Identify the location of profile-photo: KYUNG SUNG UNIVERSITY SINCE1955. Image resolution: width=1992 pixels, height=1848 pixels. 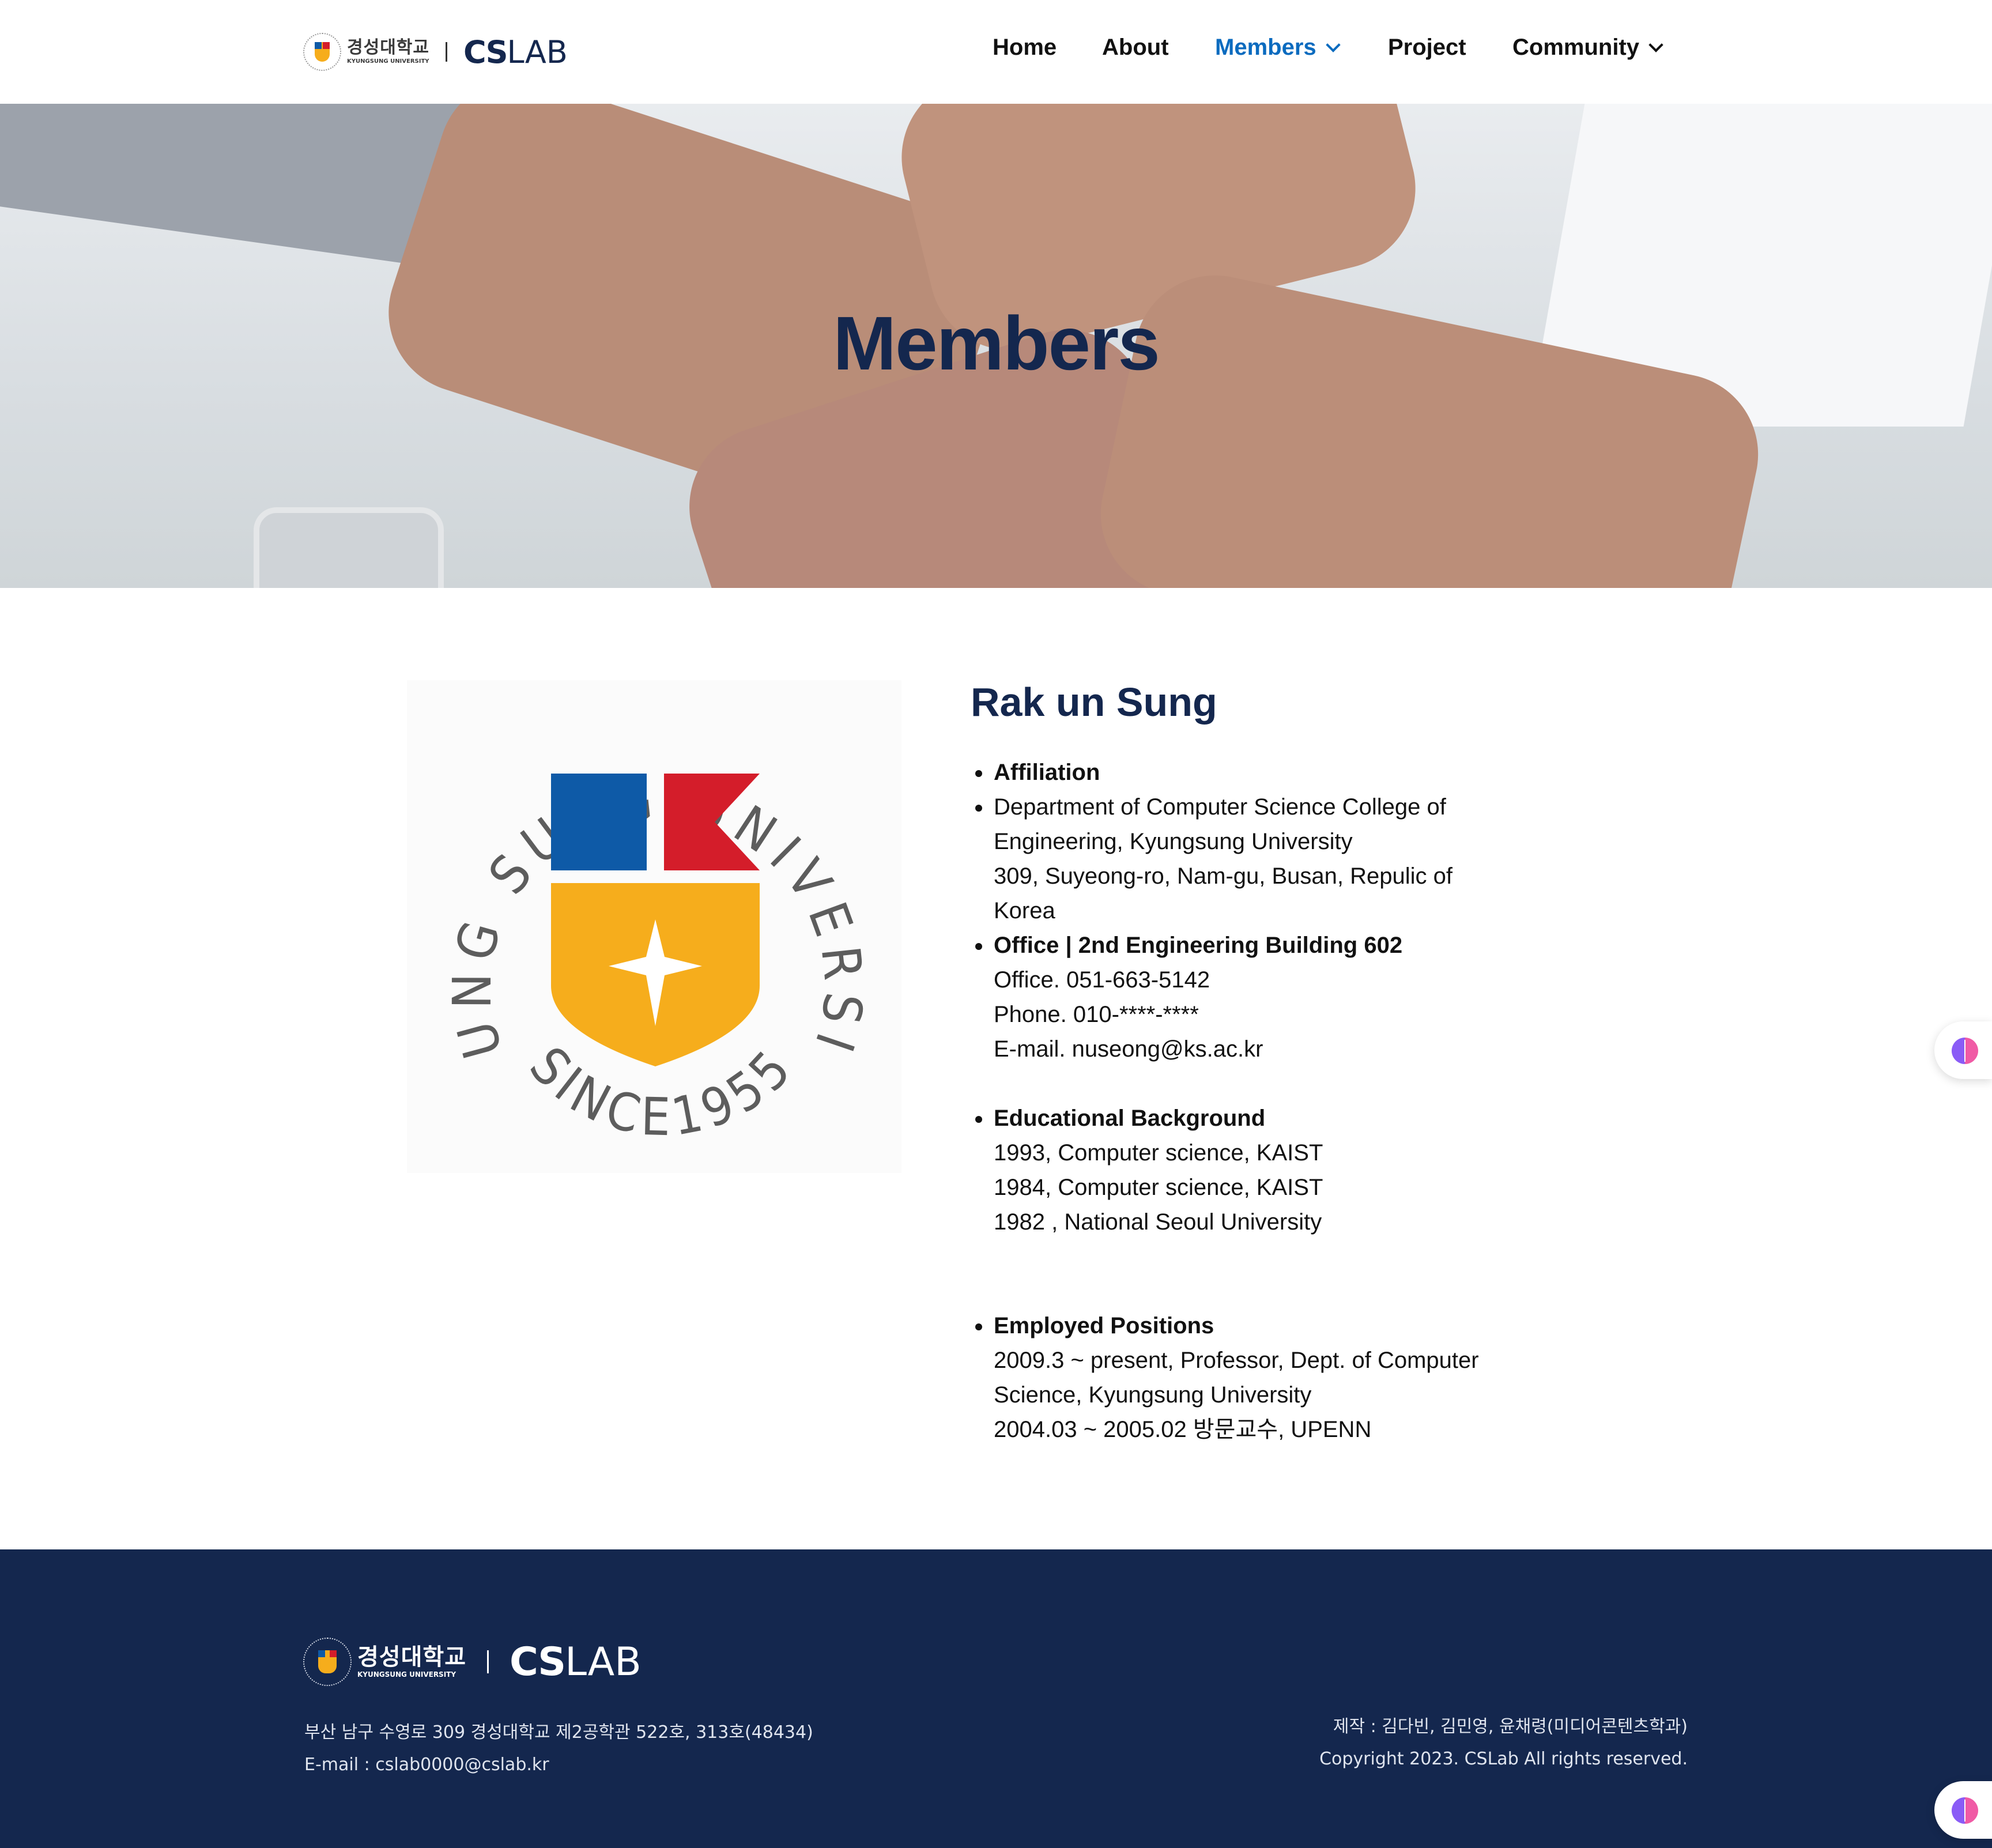
(644, 902).